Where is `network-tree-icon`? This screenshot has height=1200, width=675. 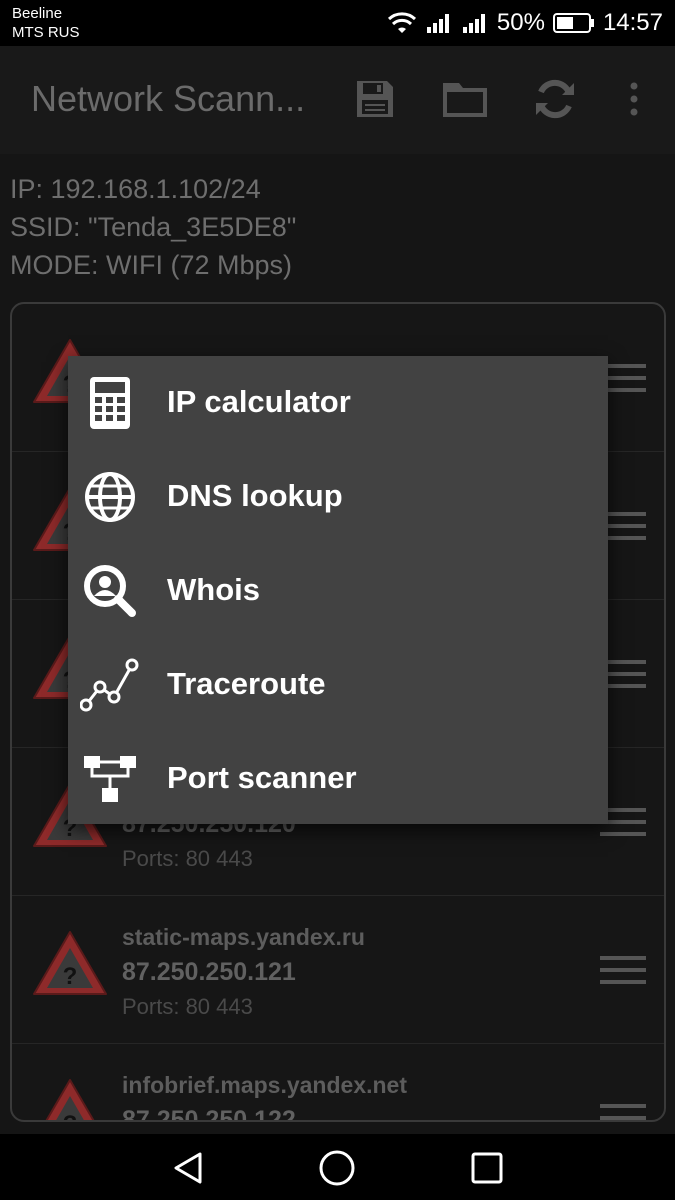
network-tree-icon is located at coordinates (110, 779).